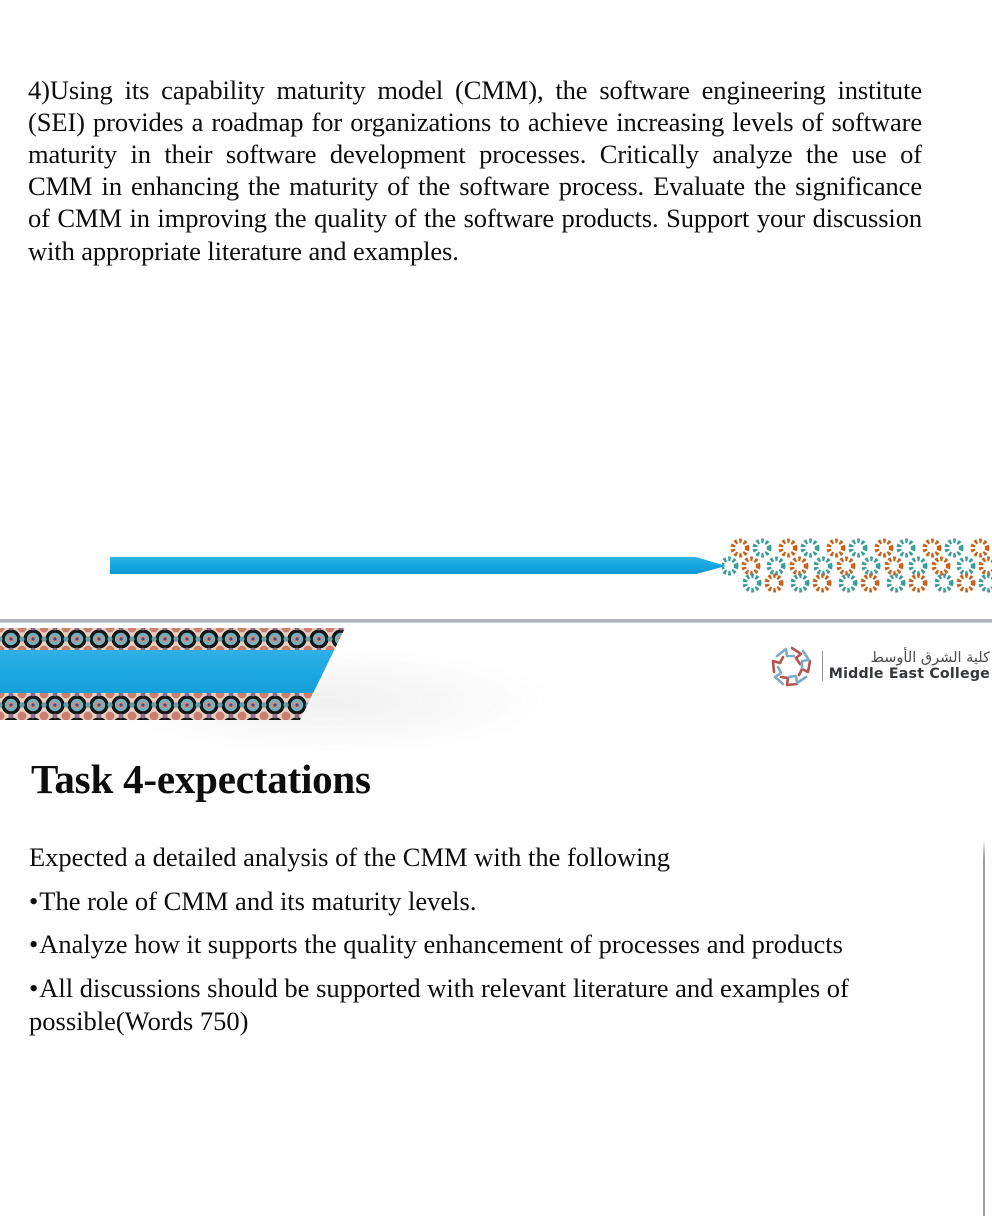 The image size is (992, 1216). What do you see at coordinates (909, 674) in the screenshot?
I see `logo-english-name: Middle East College` at bounding box center [909, 674].